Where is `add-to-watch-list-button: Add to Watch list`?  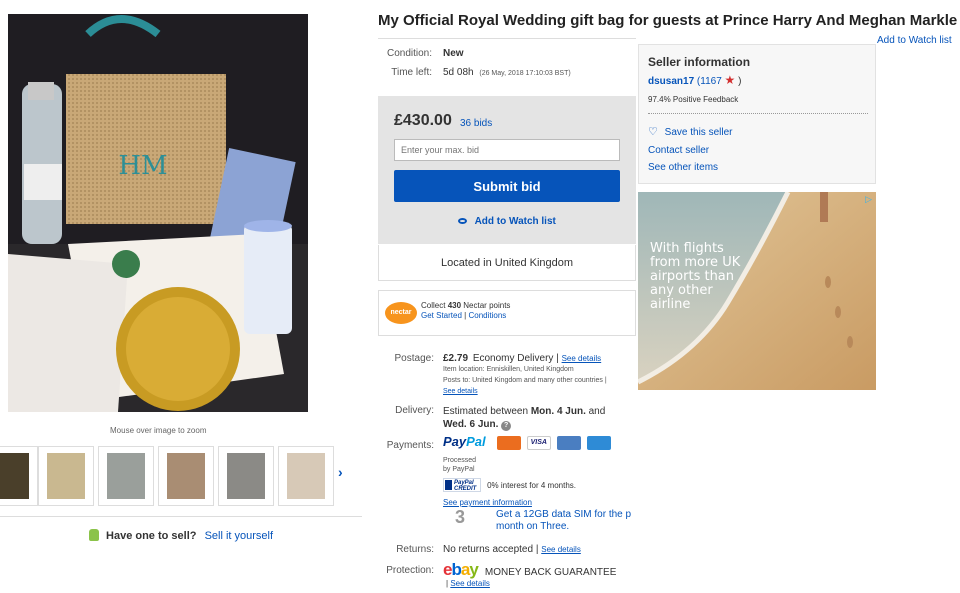 add-to-watch-list-button: Add to Watch list is located at coordinates (507, 221).